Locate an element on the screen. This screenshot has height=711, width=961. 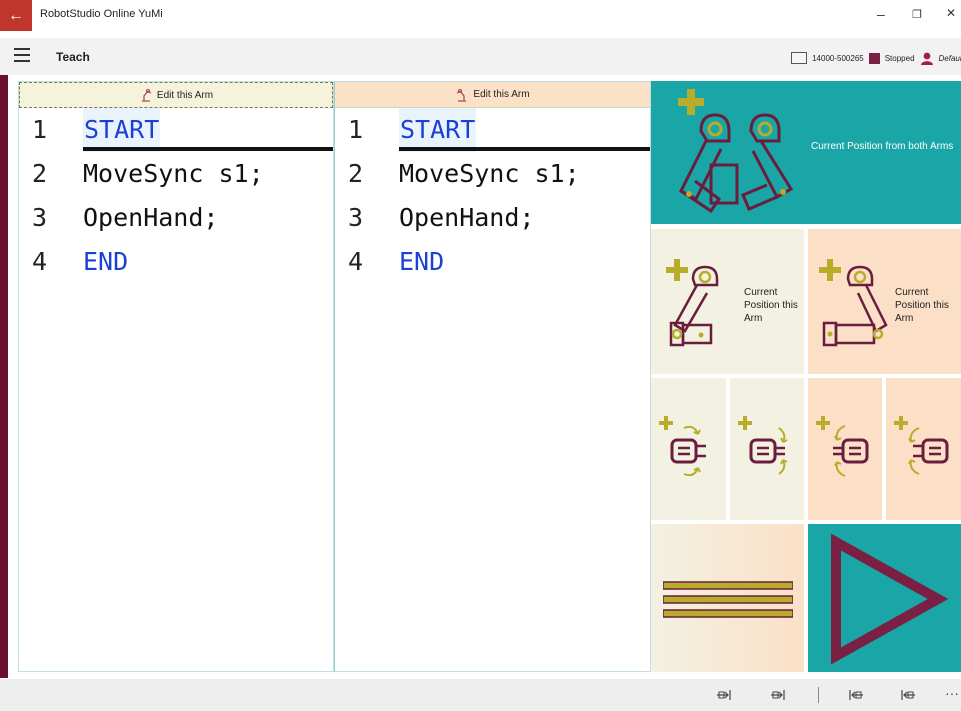
status-area: 14000-500265 Stopped Default User is located at coordinates (876, 58).